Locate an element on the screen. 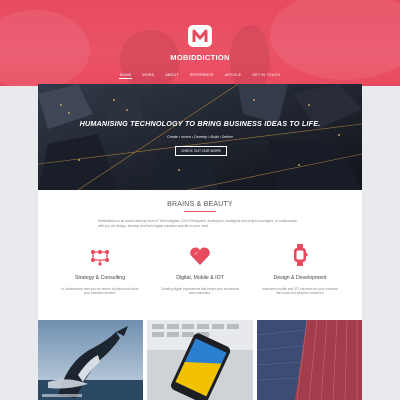 The image size is (400, 400). nav-item-work: WORK is located at coordinates (148, 76).